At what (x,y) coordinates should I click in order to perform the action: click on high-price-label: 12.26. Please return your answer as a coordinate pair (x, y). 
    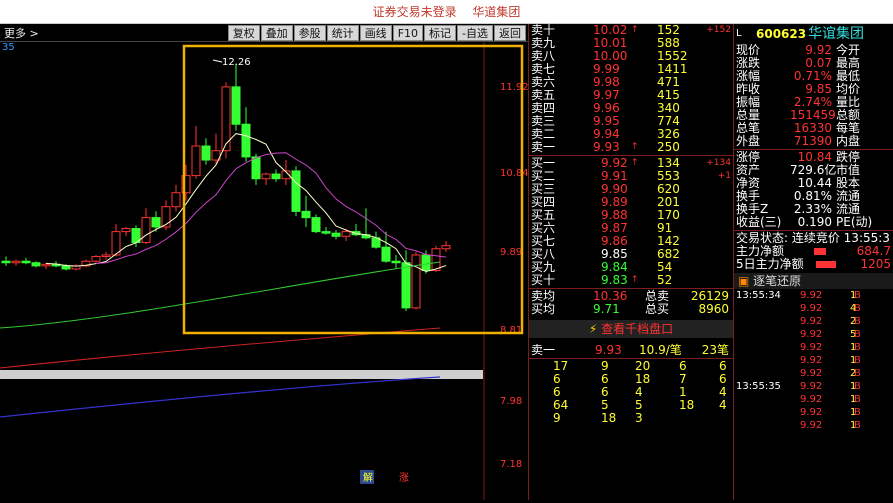
    Looking at the image, I should click on (236, 62).